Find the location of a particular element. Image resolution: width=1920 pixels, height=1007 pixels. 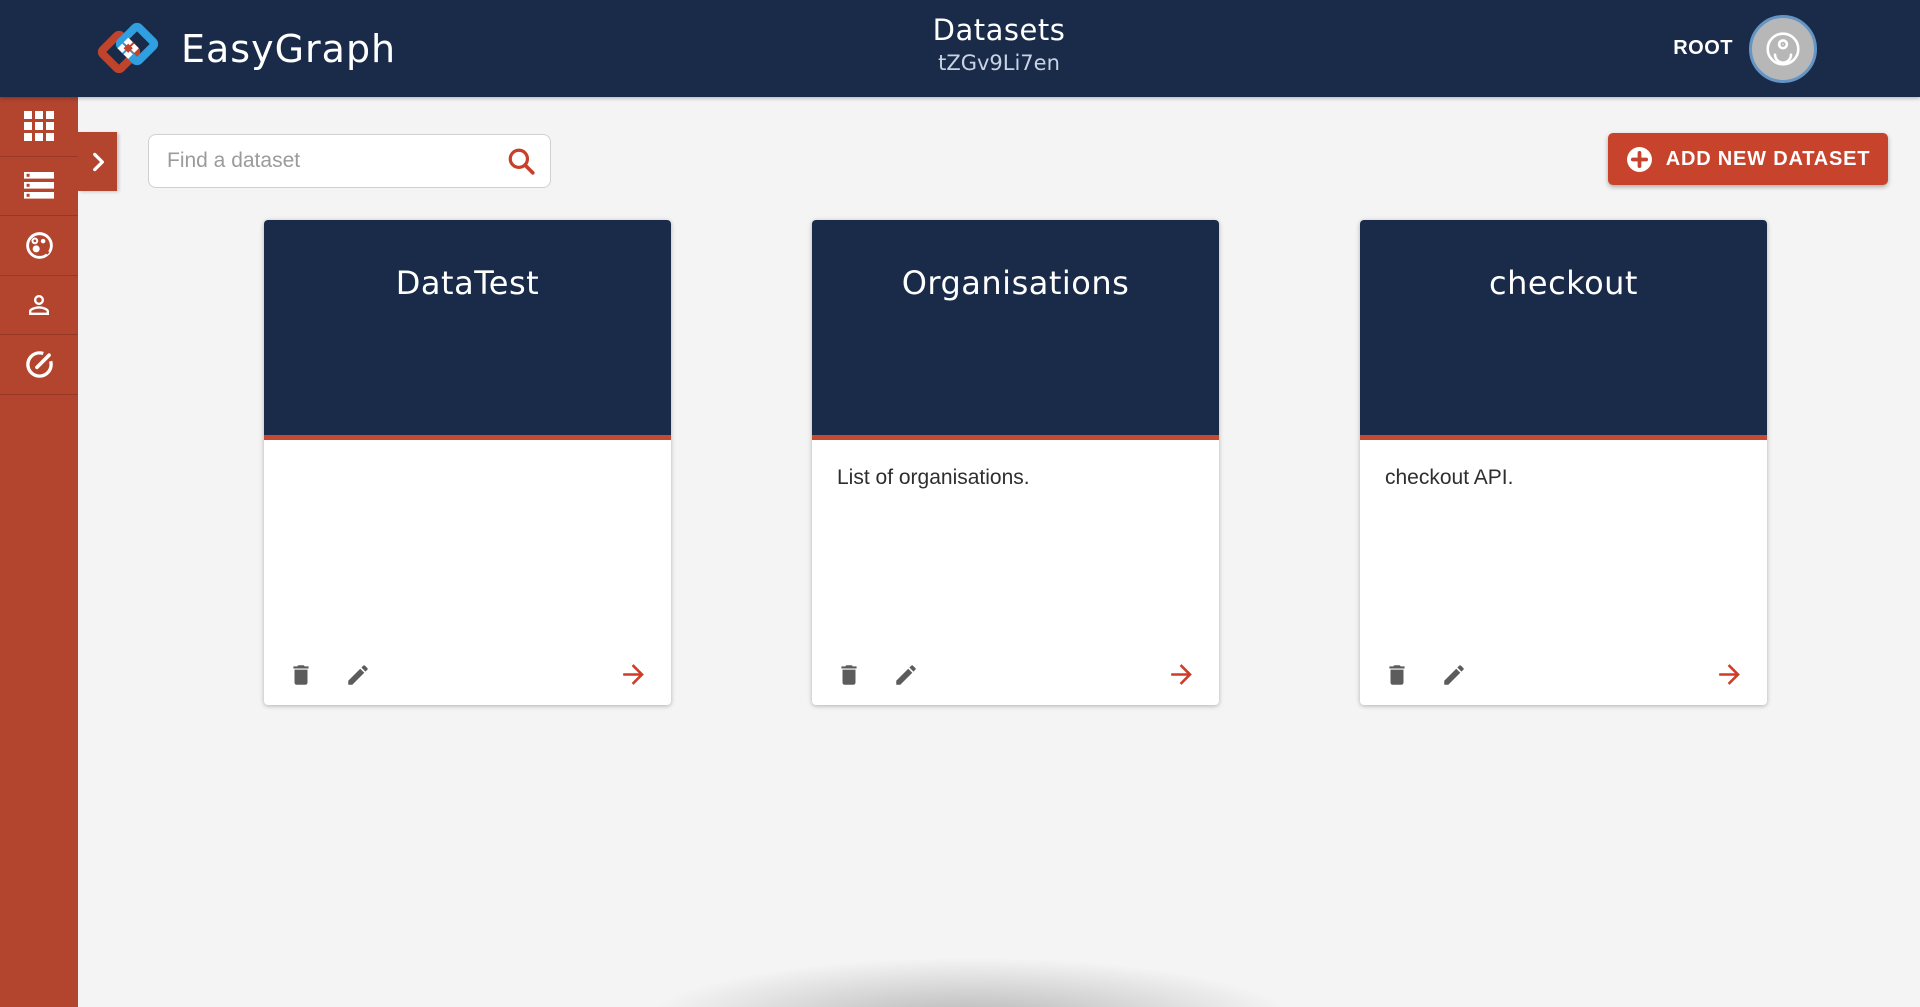

dataset-card-header: checkout is located at coordinates (1563, 327).